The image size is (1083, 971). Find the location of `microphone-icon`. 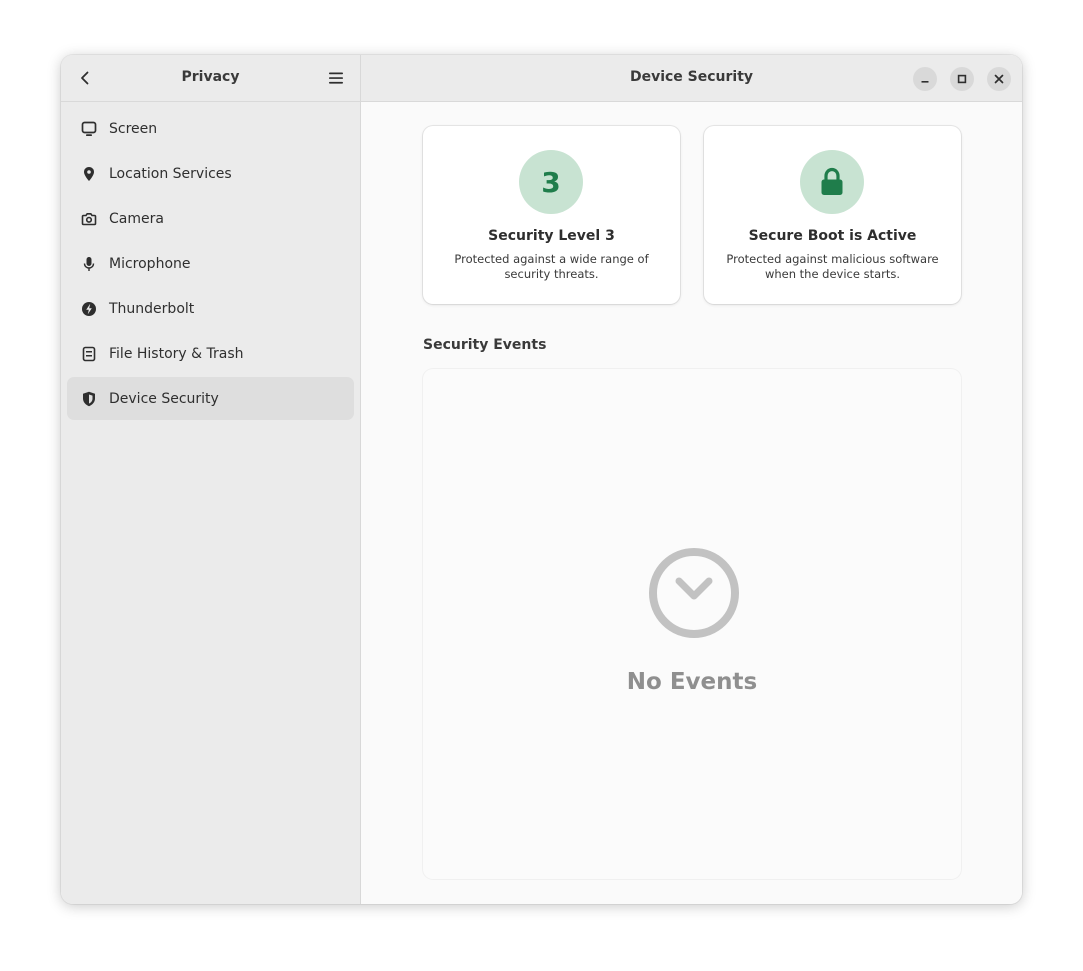

microphone-icon is located at coordinates (89, 264).